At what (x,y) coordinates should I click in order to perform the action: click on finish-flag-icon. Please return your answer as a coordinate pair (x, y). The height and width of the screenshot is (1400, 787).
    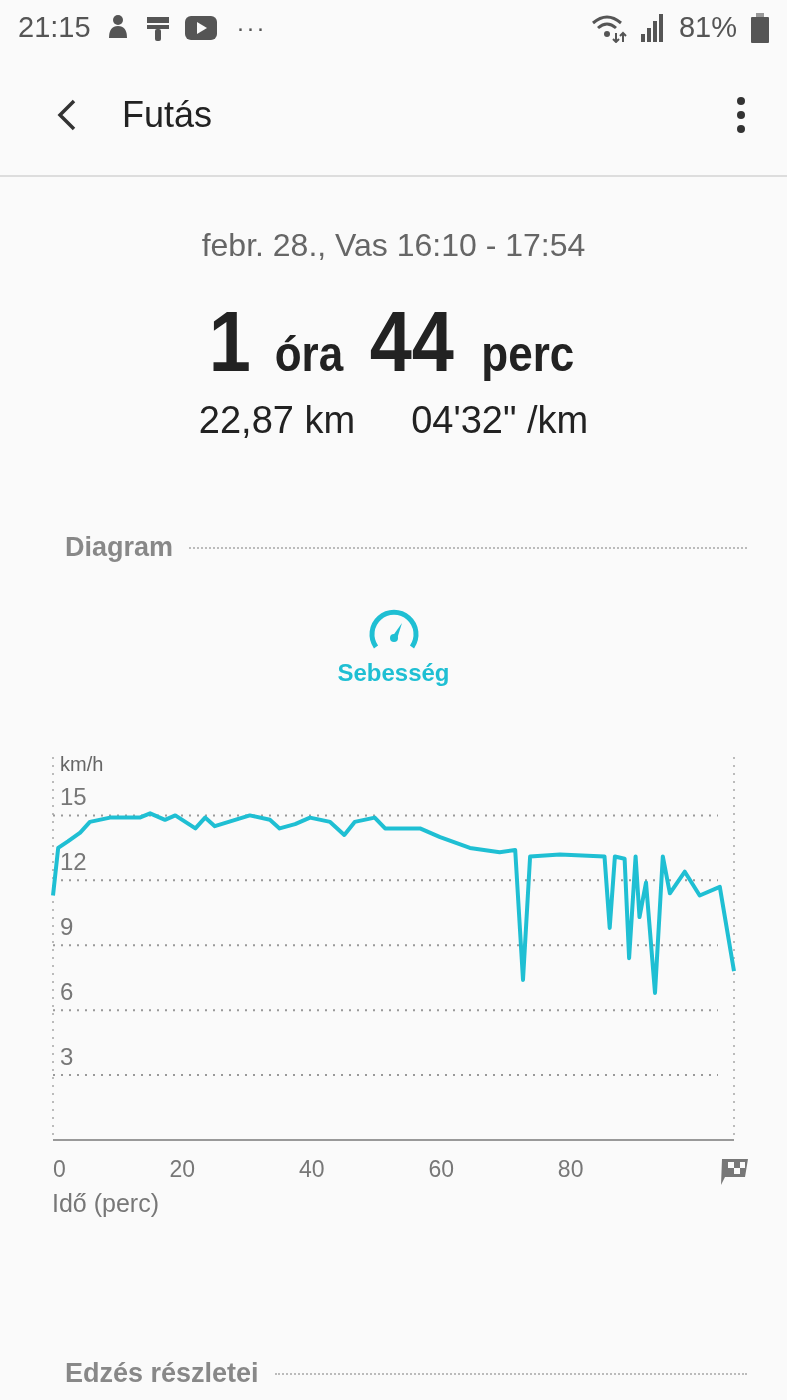
    Looking at the image, I should click on (734, 1172).